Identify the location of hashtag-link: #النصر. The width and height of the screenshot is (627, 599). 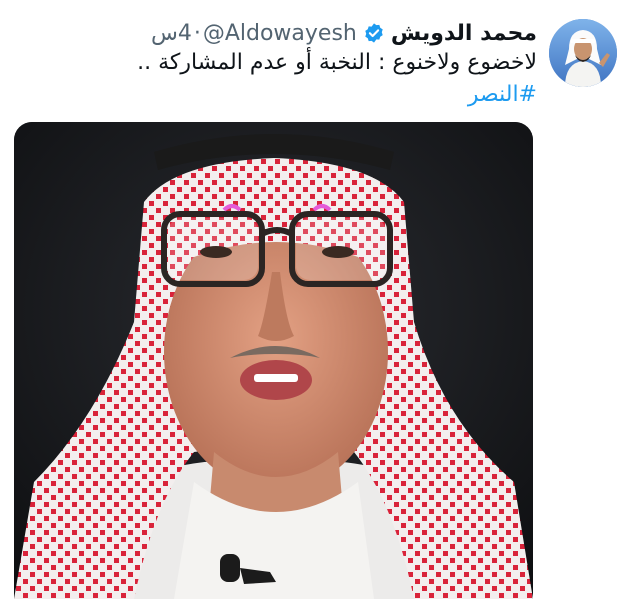
(502, 94).